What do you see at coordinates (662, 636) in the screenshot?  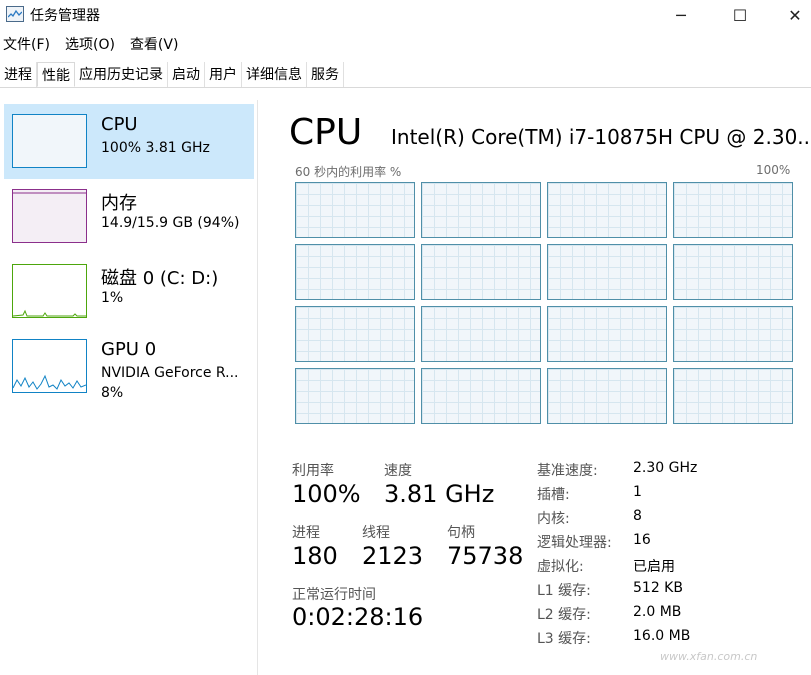 I see `detail-value: 16.0 MB` at bounding box center [662, 636].